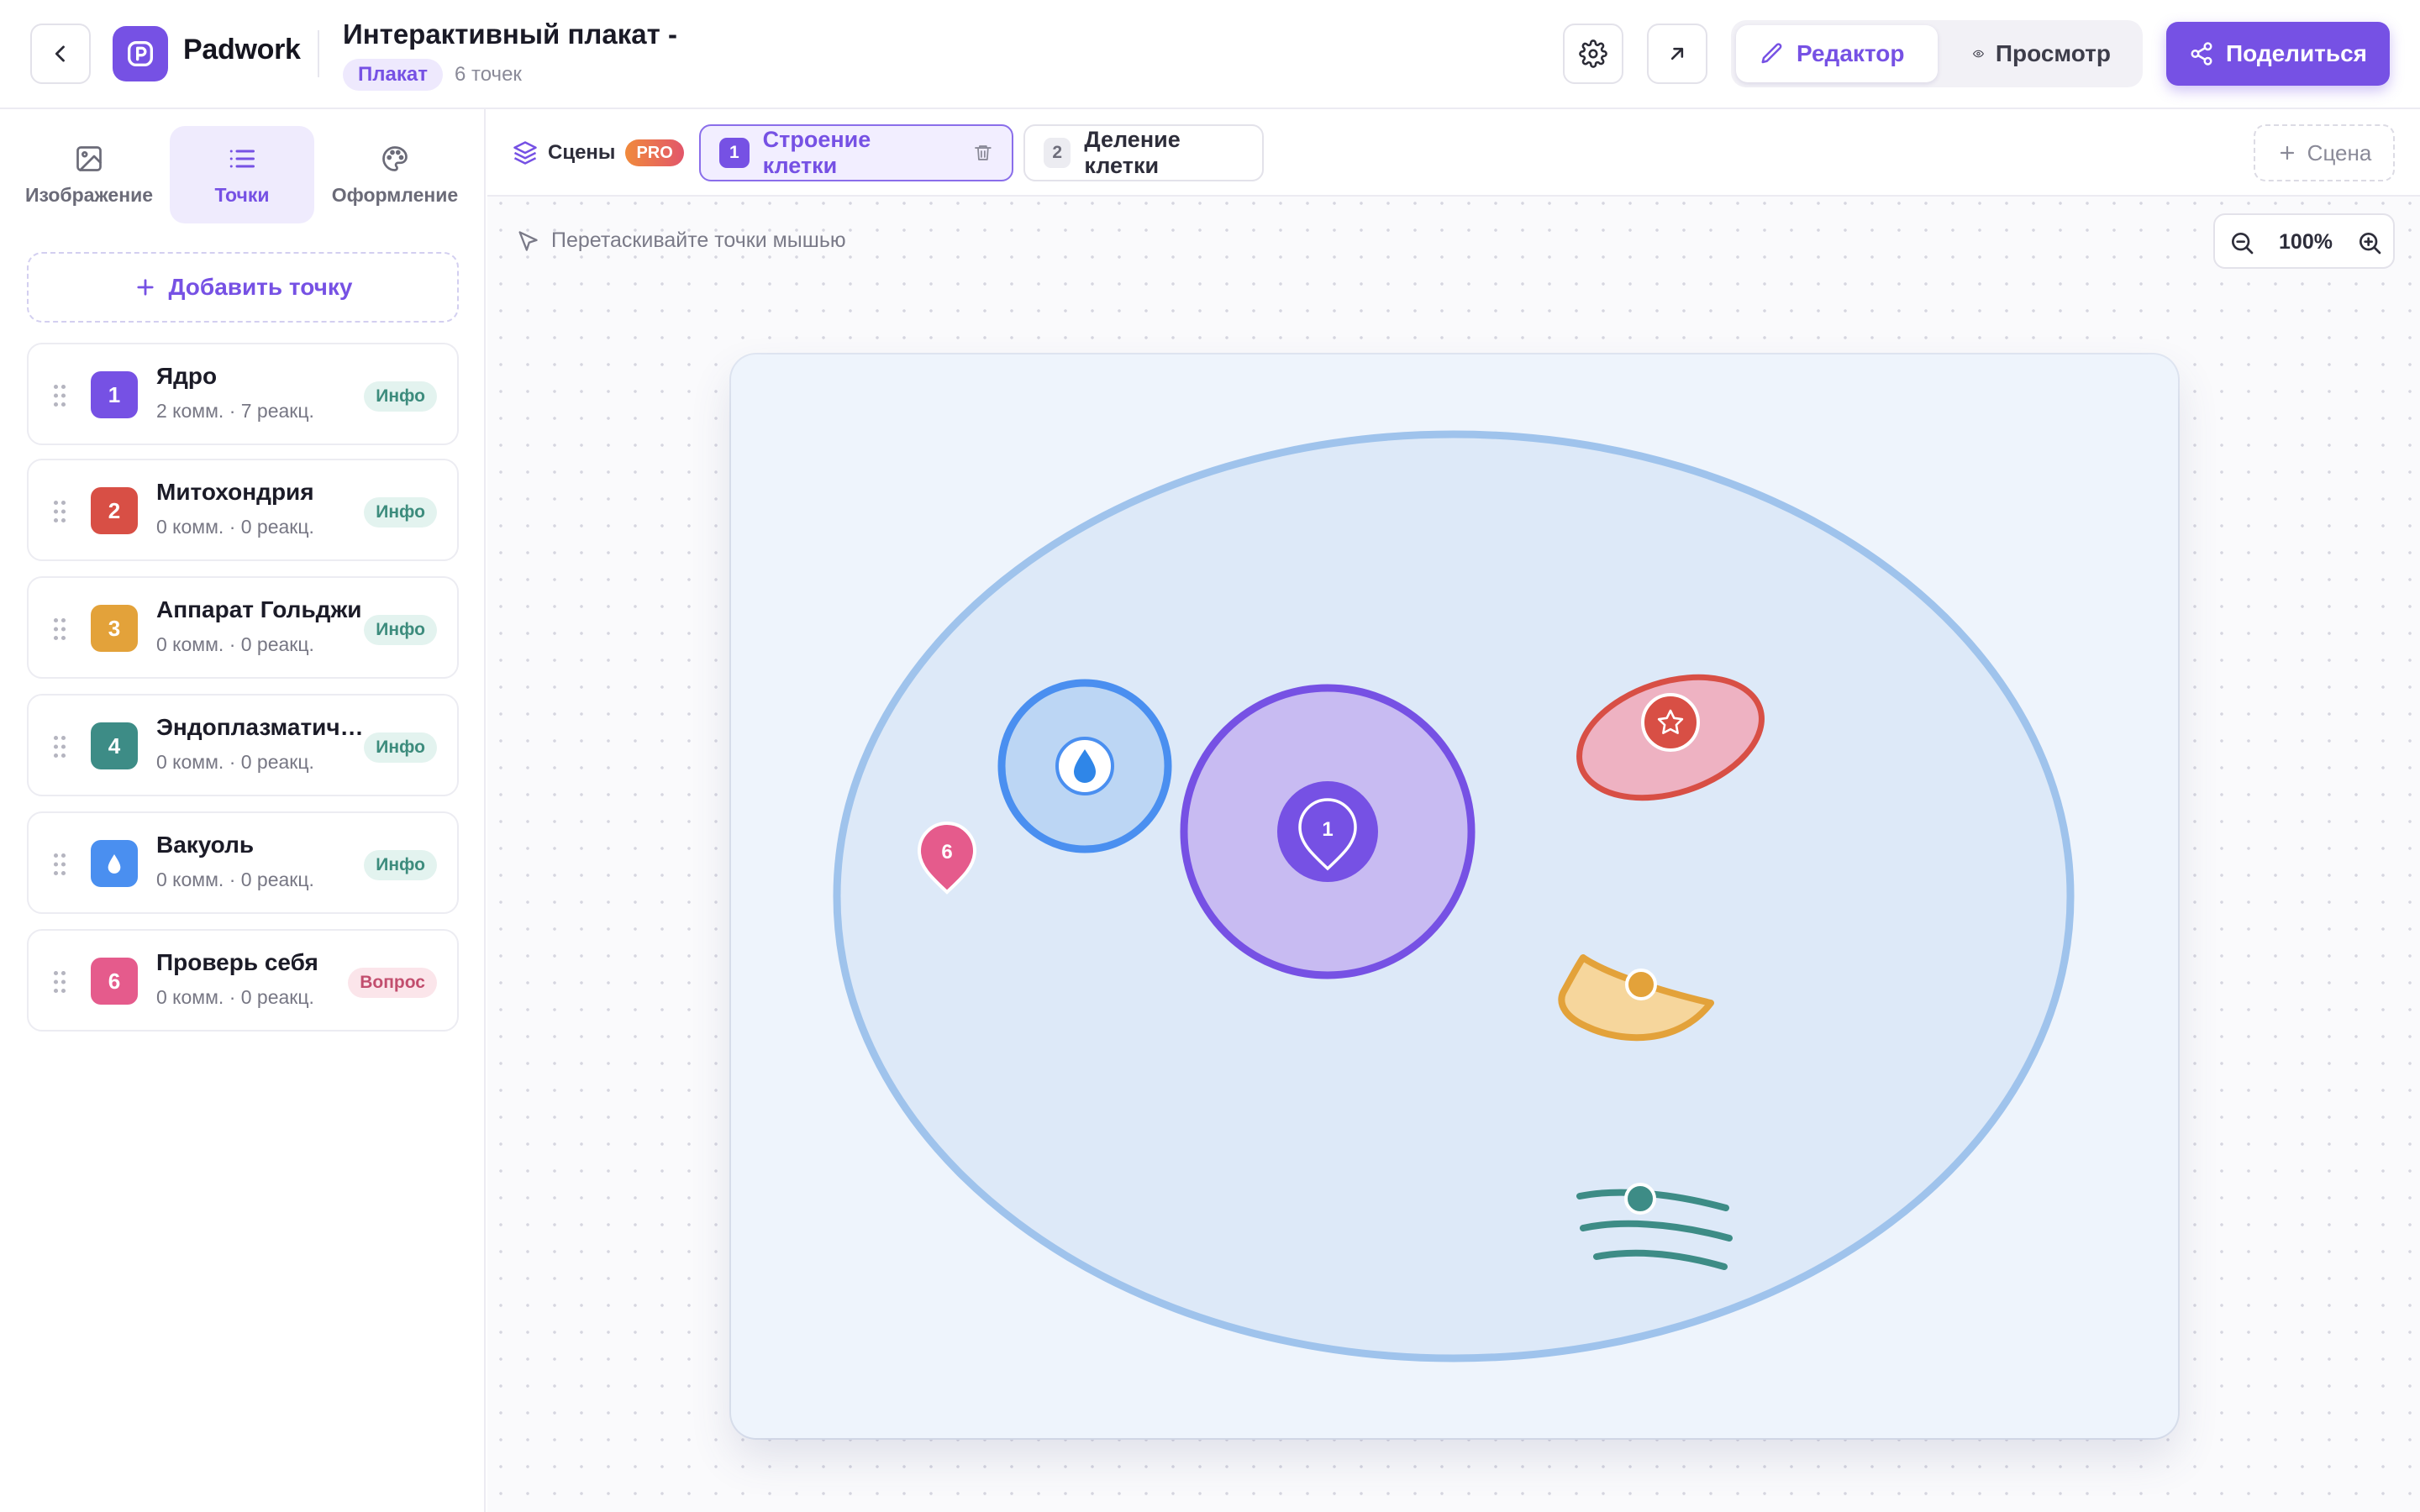 The height and width of the screenshot is (1512, 2420). Describe the element at coordinates (261, 287) in the screenshot. I see `add-point-label: Добавить точку` at that location.